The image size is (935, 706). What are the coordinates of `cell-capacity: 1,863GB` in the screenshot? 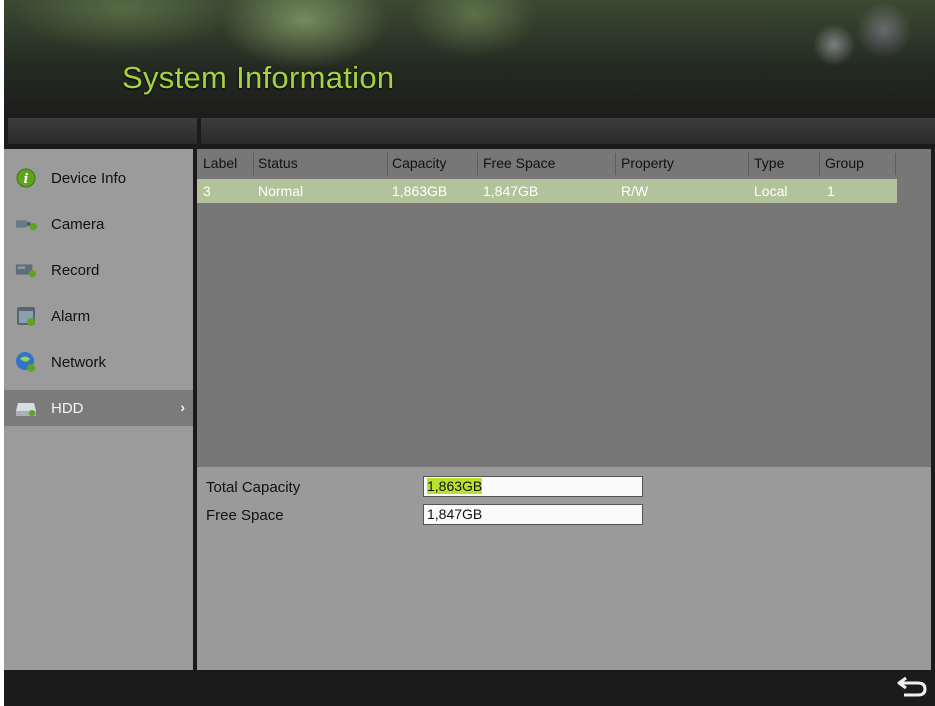 It's located at (420, 191).